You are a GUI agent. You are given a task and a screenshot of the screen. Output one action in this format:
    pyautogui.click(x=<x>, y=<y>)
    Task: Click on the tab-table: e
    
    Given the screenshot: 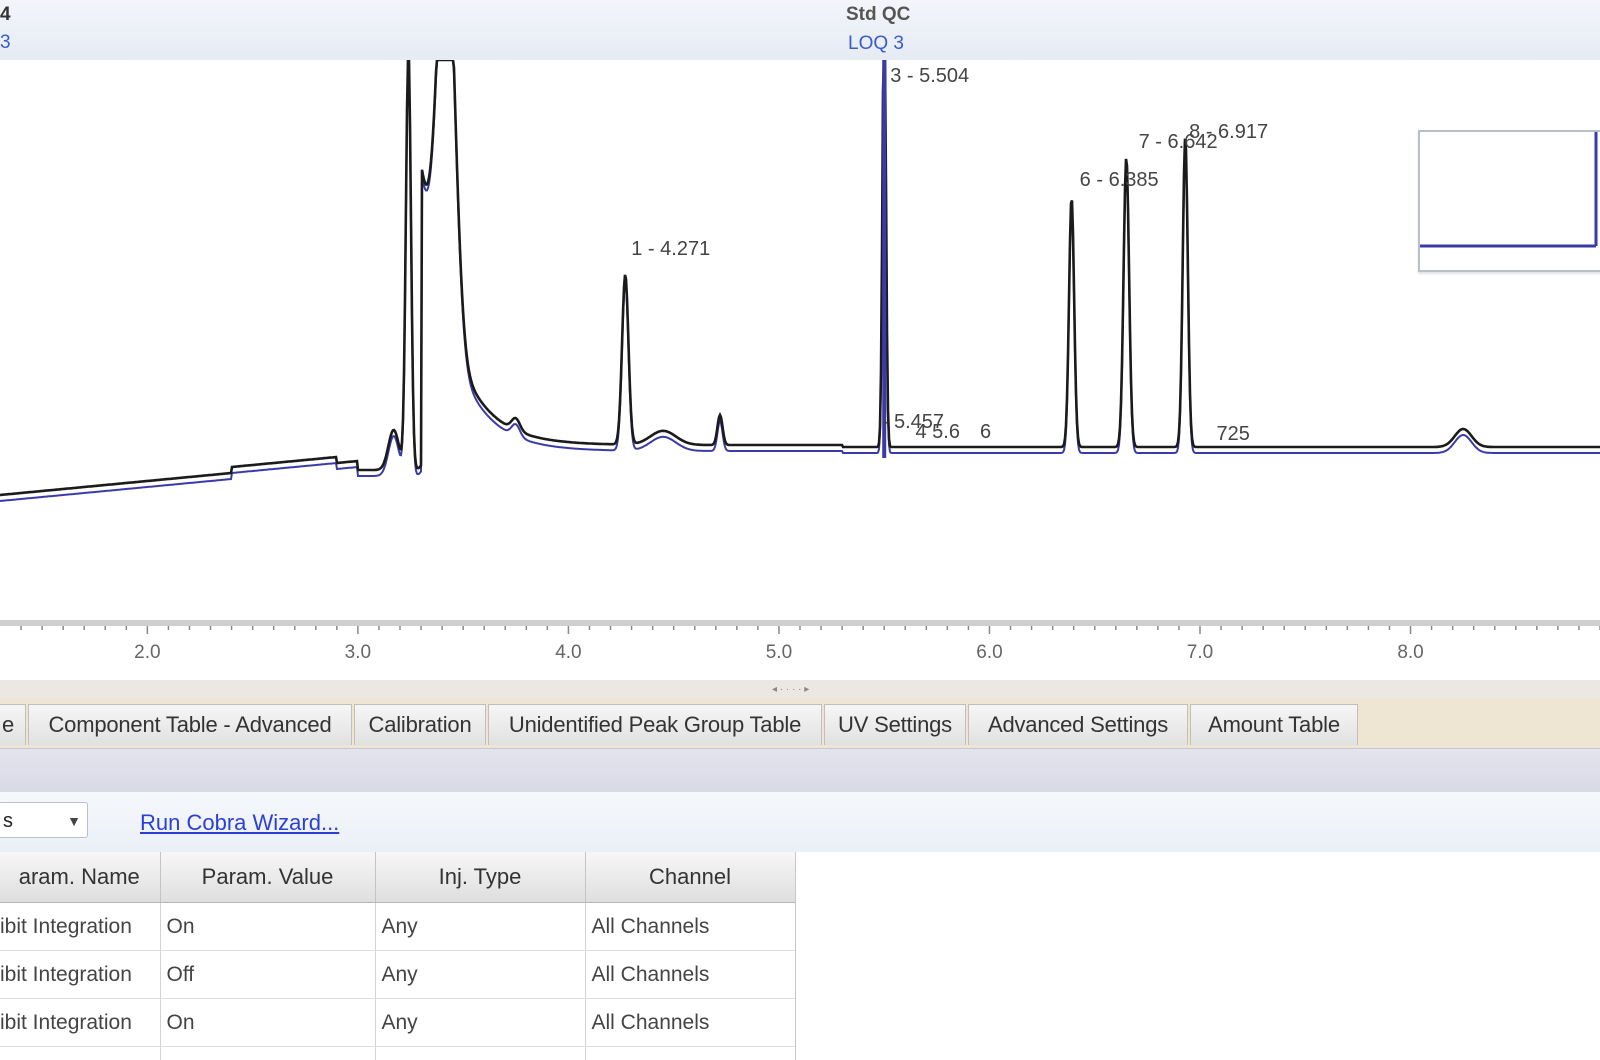 What is the action you would take?
    pyautogui.click(x=13, y=724)
    